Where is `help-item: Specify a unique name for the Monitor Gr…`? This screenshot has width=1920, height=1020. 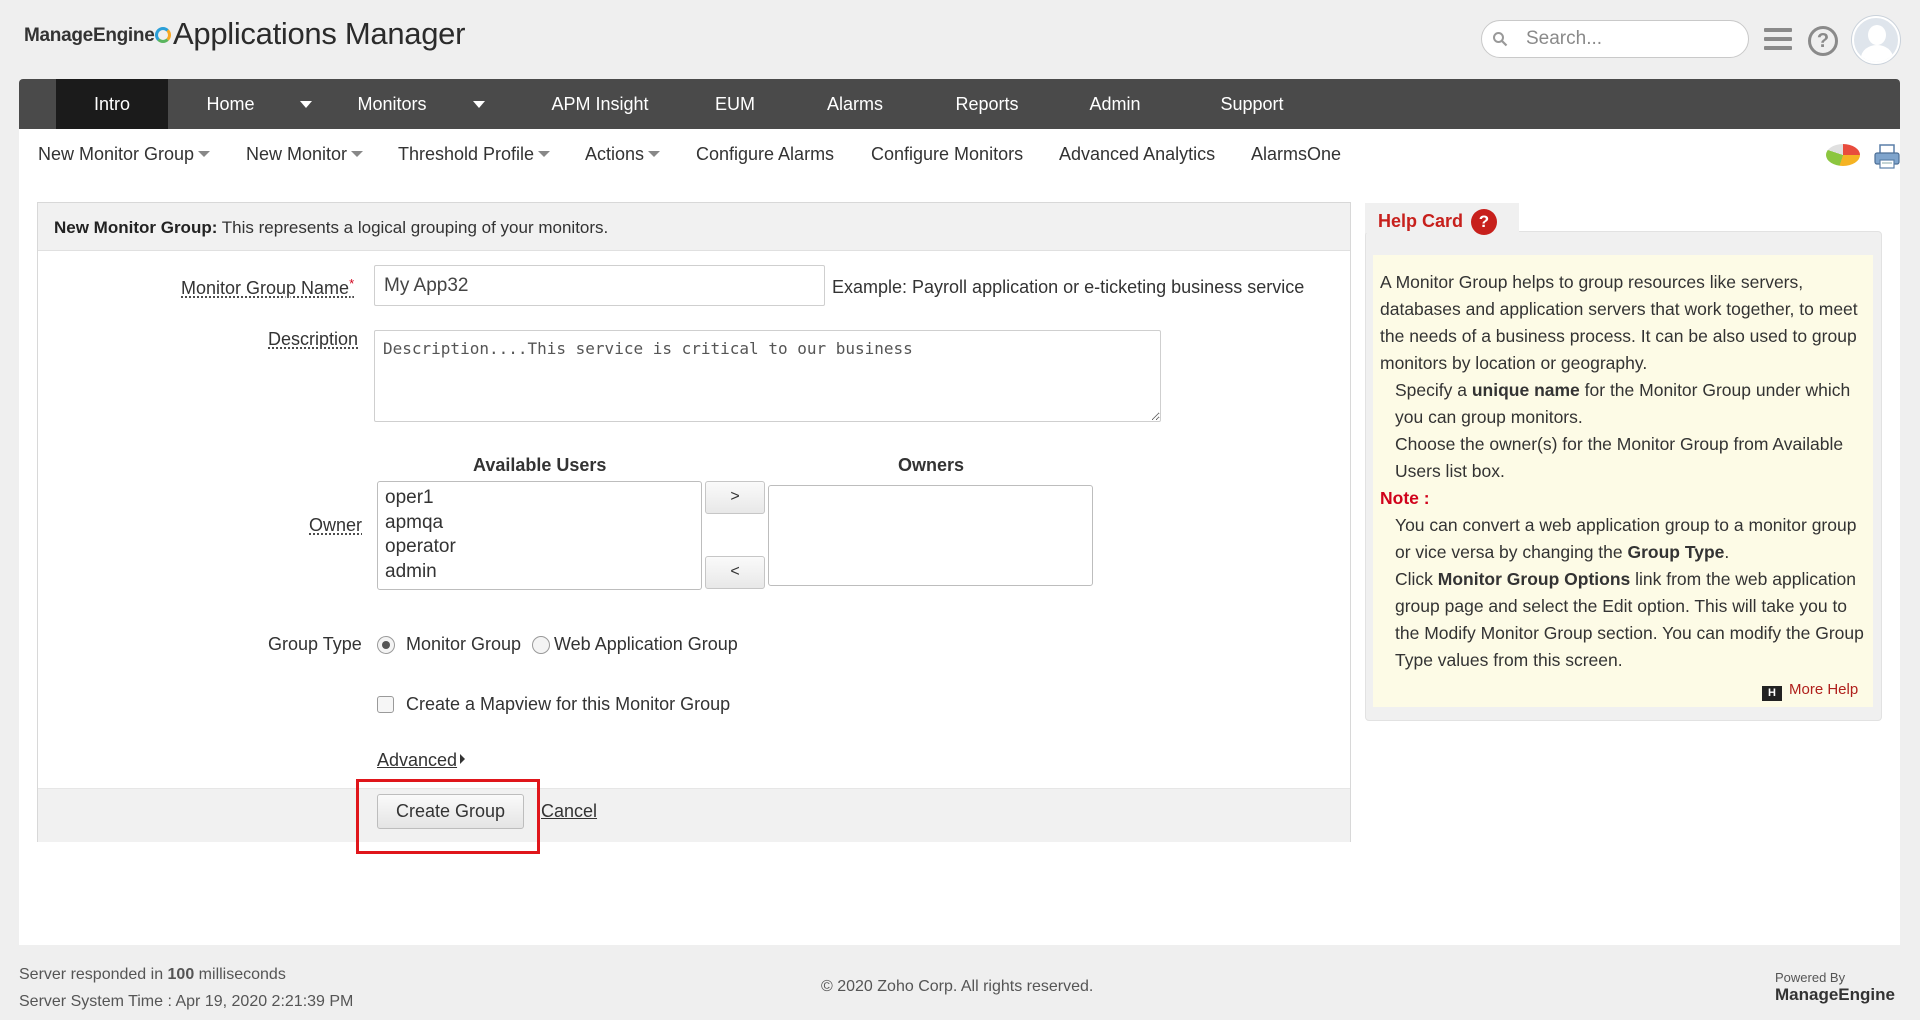 help-item: Specify a unique name for the Monitor Gr… is located at coordinates (1623, 403).